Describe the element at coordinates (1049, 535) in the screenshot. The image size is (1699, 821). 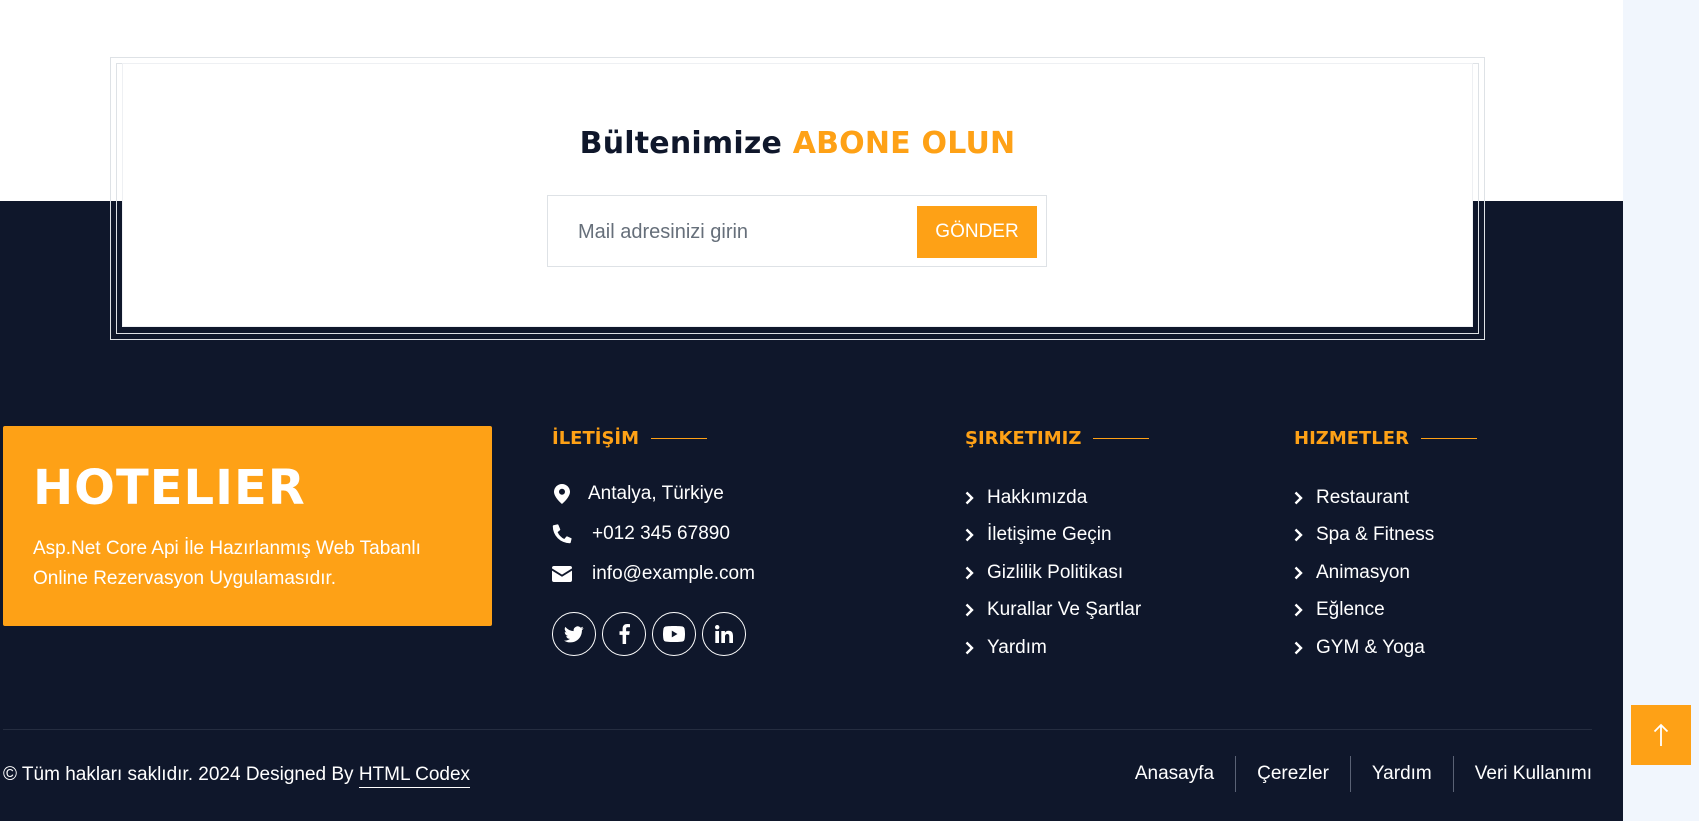
I see `company-link-label: İletişime Geçin` at that location.